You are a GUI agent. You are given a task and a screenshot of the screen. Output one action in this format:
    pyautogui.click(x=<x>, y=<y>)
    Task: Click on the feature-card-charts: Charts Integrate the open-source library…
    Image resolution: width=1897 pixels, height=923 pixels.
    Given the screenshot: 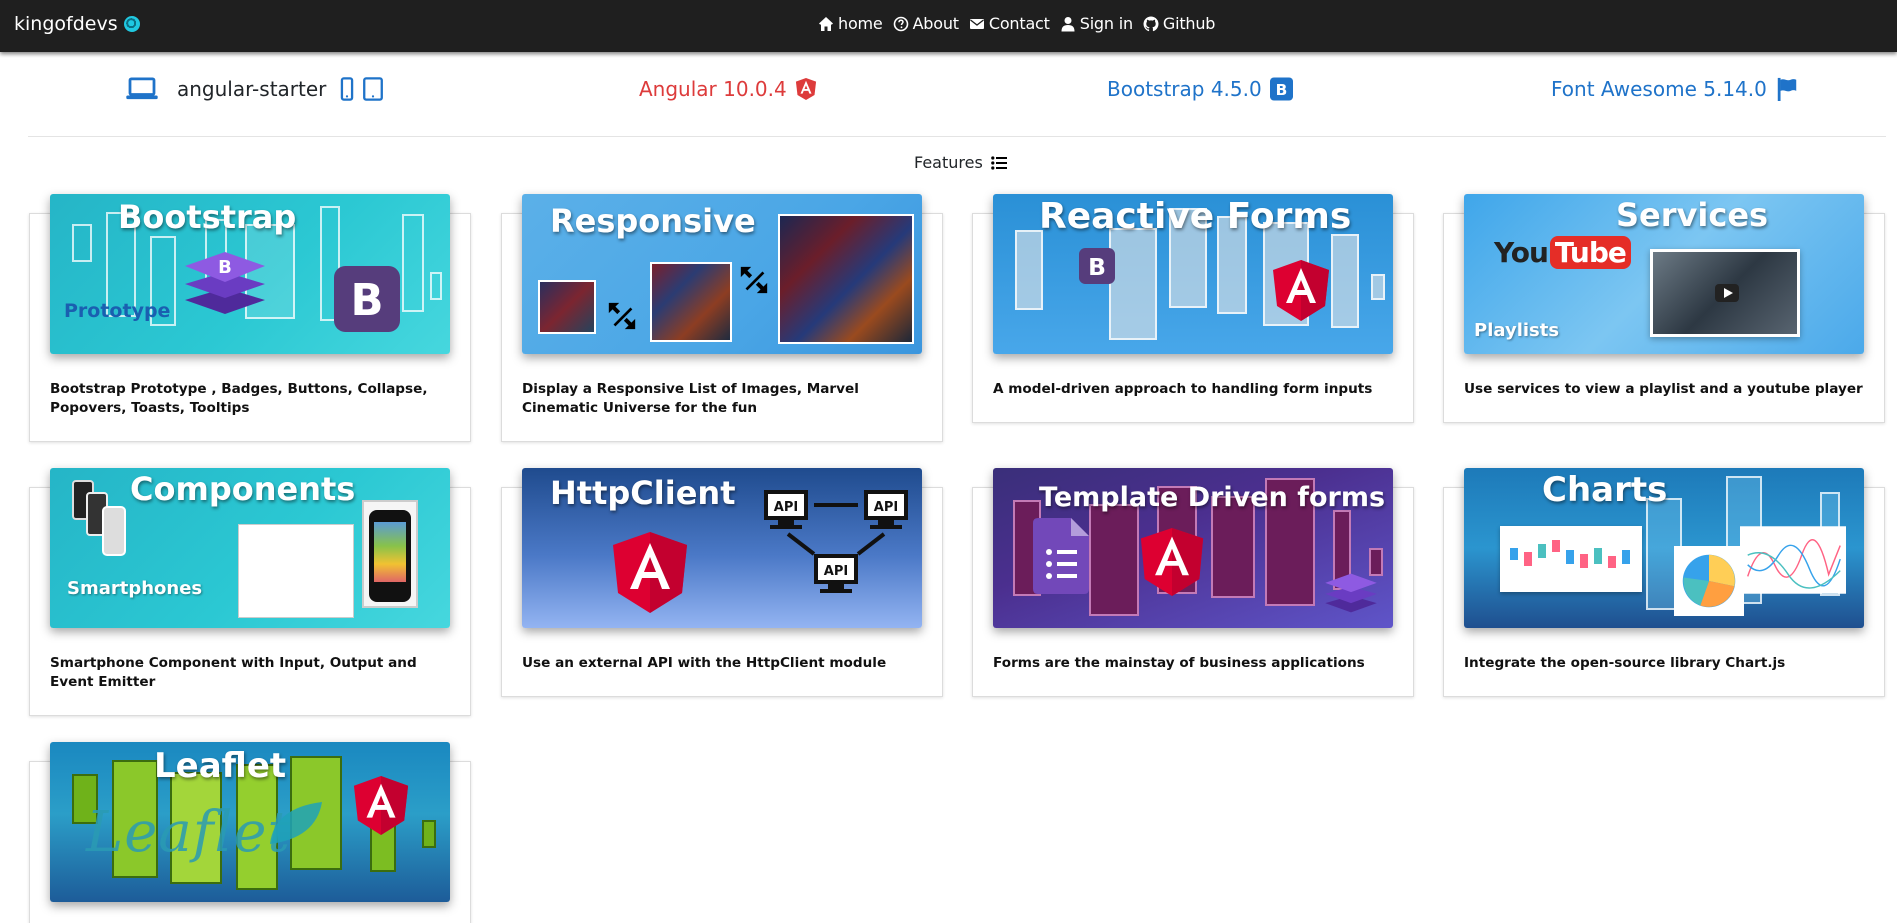 What is the action you would take?
    pyautogui.click(x=1664, y=582)
    